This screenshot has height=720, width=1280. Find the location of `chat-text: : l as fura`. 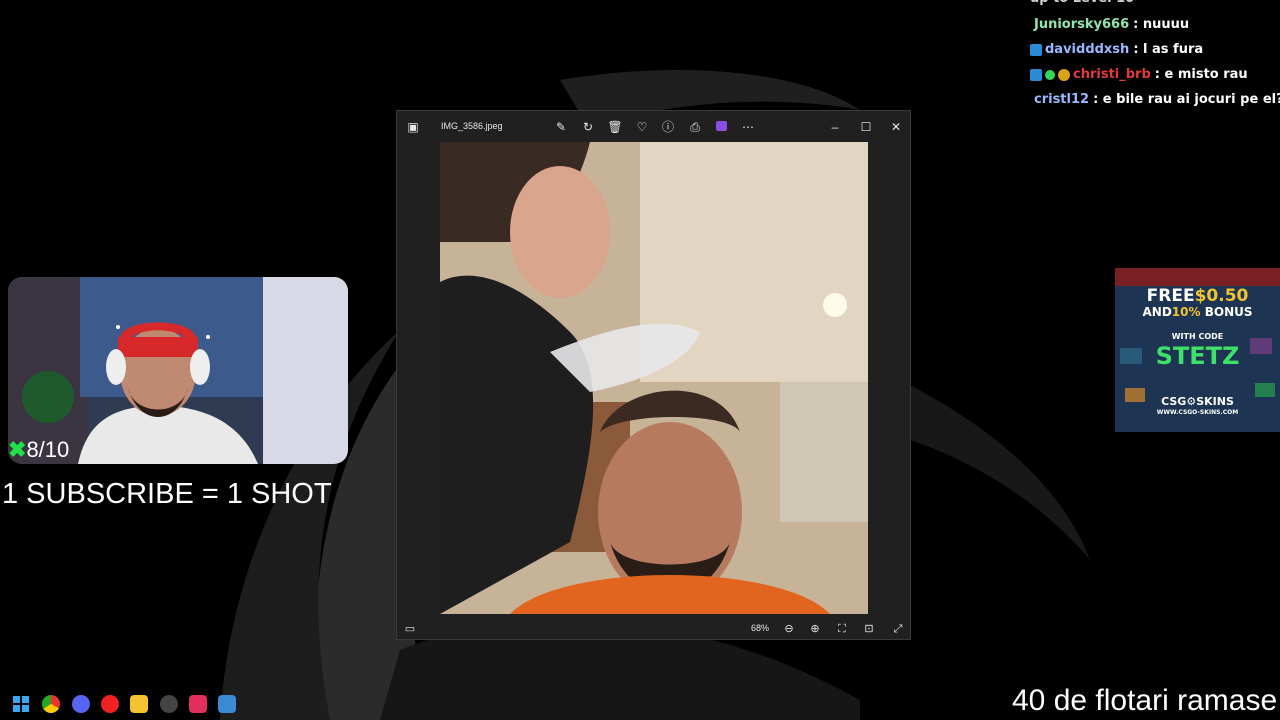

chat-text: : l as fura is located at coordinates (1168, 49).